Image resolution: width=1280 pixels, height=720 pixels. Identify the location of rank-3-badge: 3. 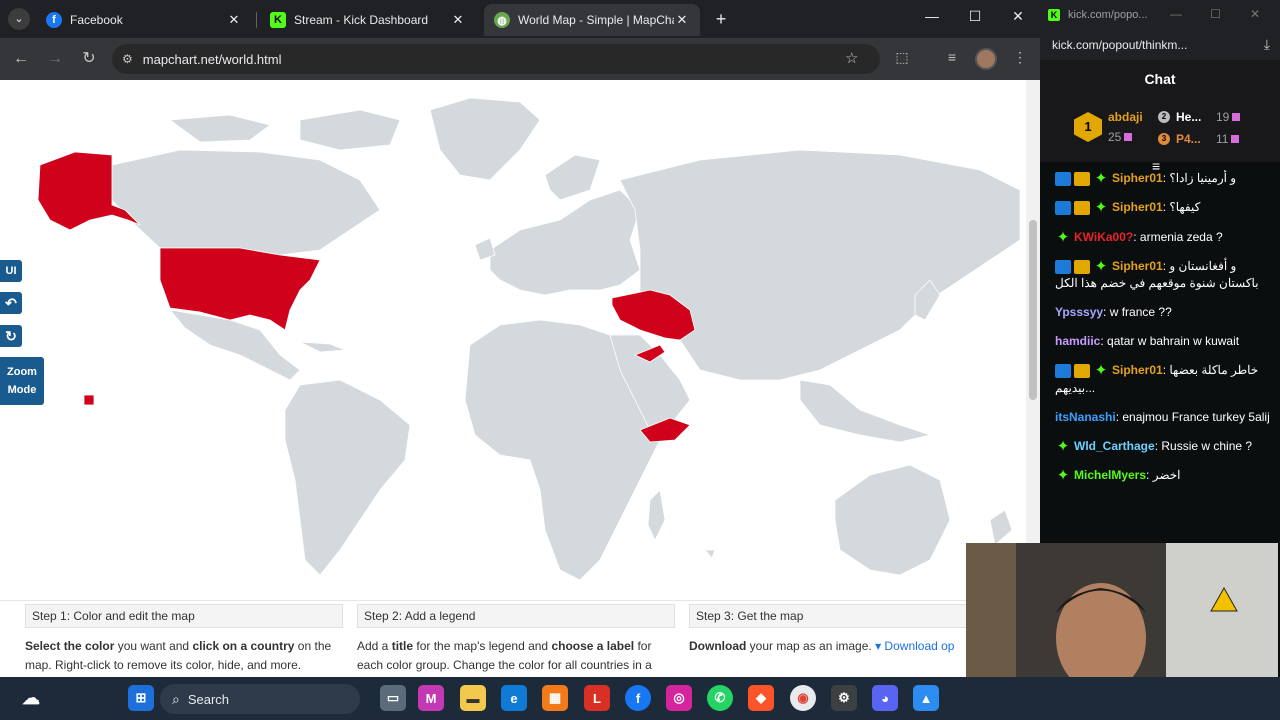
(1164, 139).